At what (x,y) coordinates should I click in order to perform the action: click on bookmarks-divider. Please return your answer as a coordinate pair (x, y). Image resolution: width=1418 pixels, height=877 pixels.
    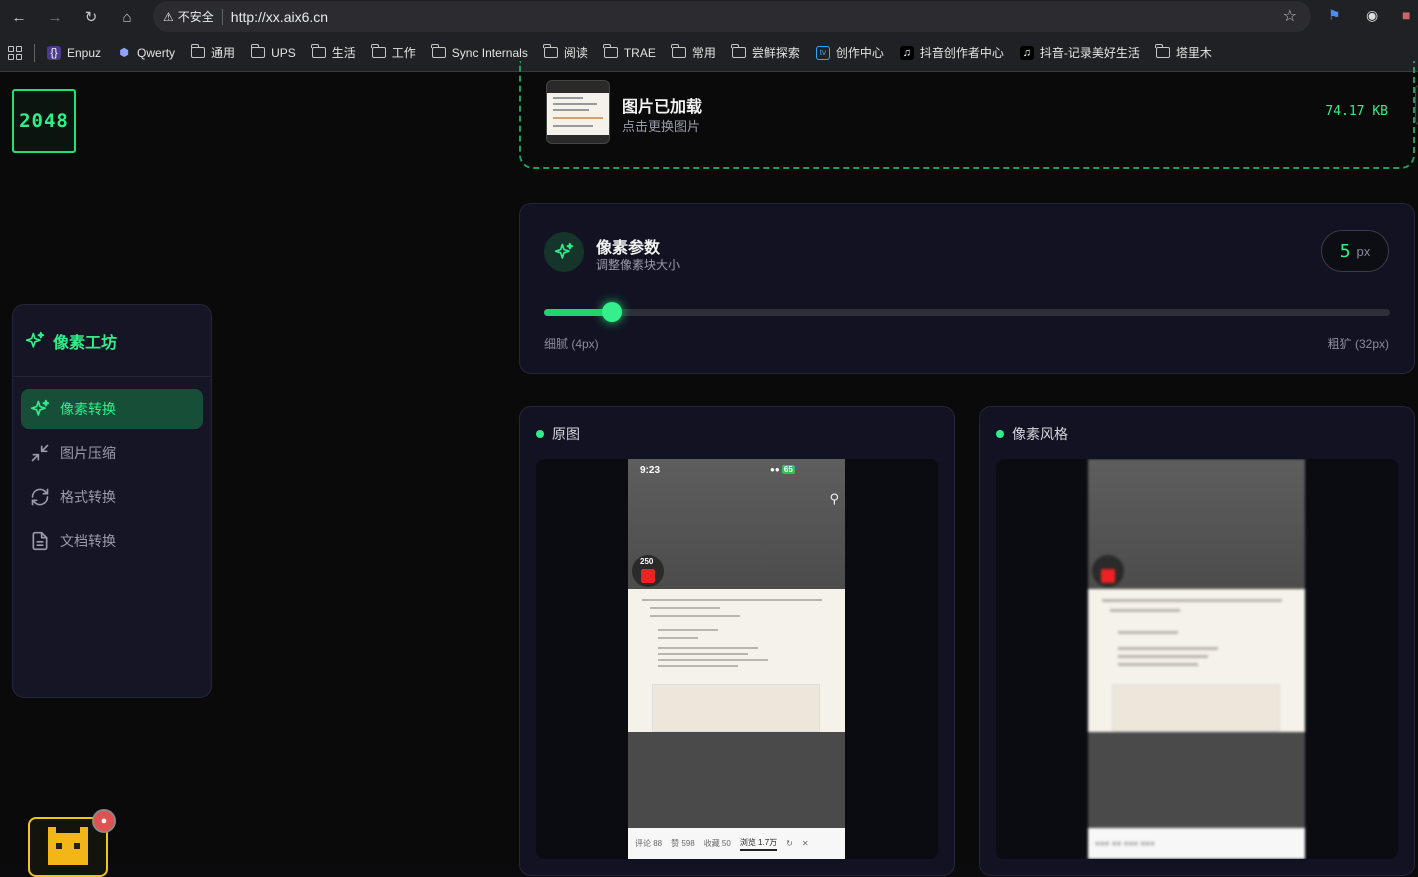
    Looking at the image, I should click on (34, 52).